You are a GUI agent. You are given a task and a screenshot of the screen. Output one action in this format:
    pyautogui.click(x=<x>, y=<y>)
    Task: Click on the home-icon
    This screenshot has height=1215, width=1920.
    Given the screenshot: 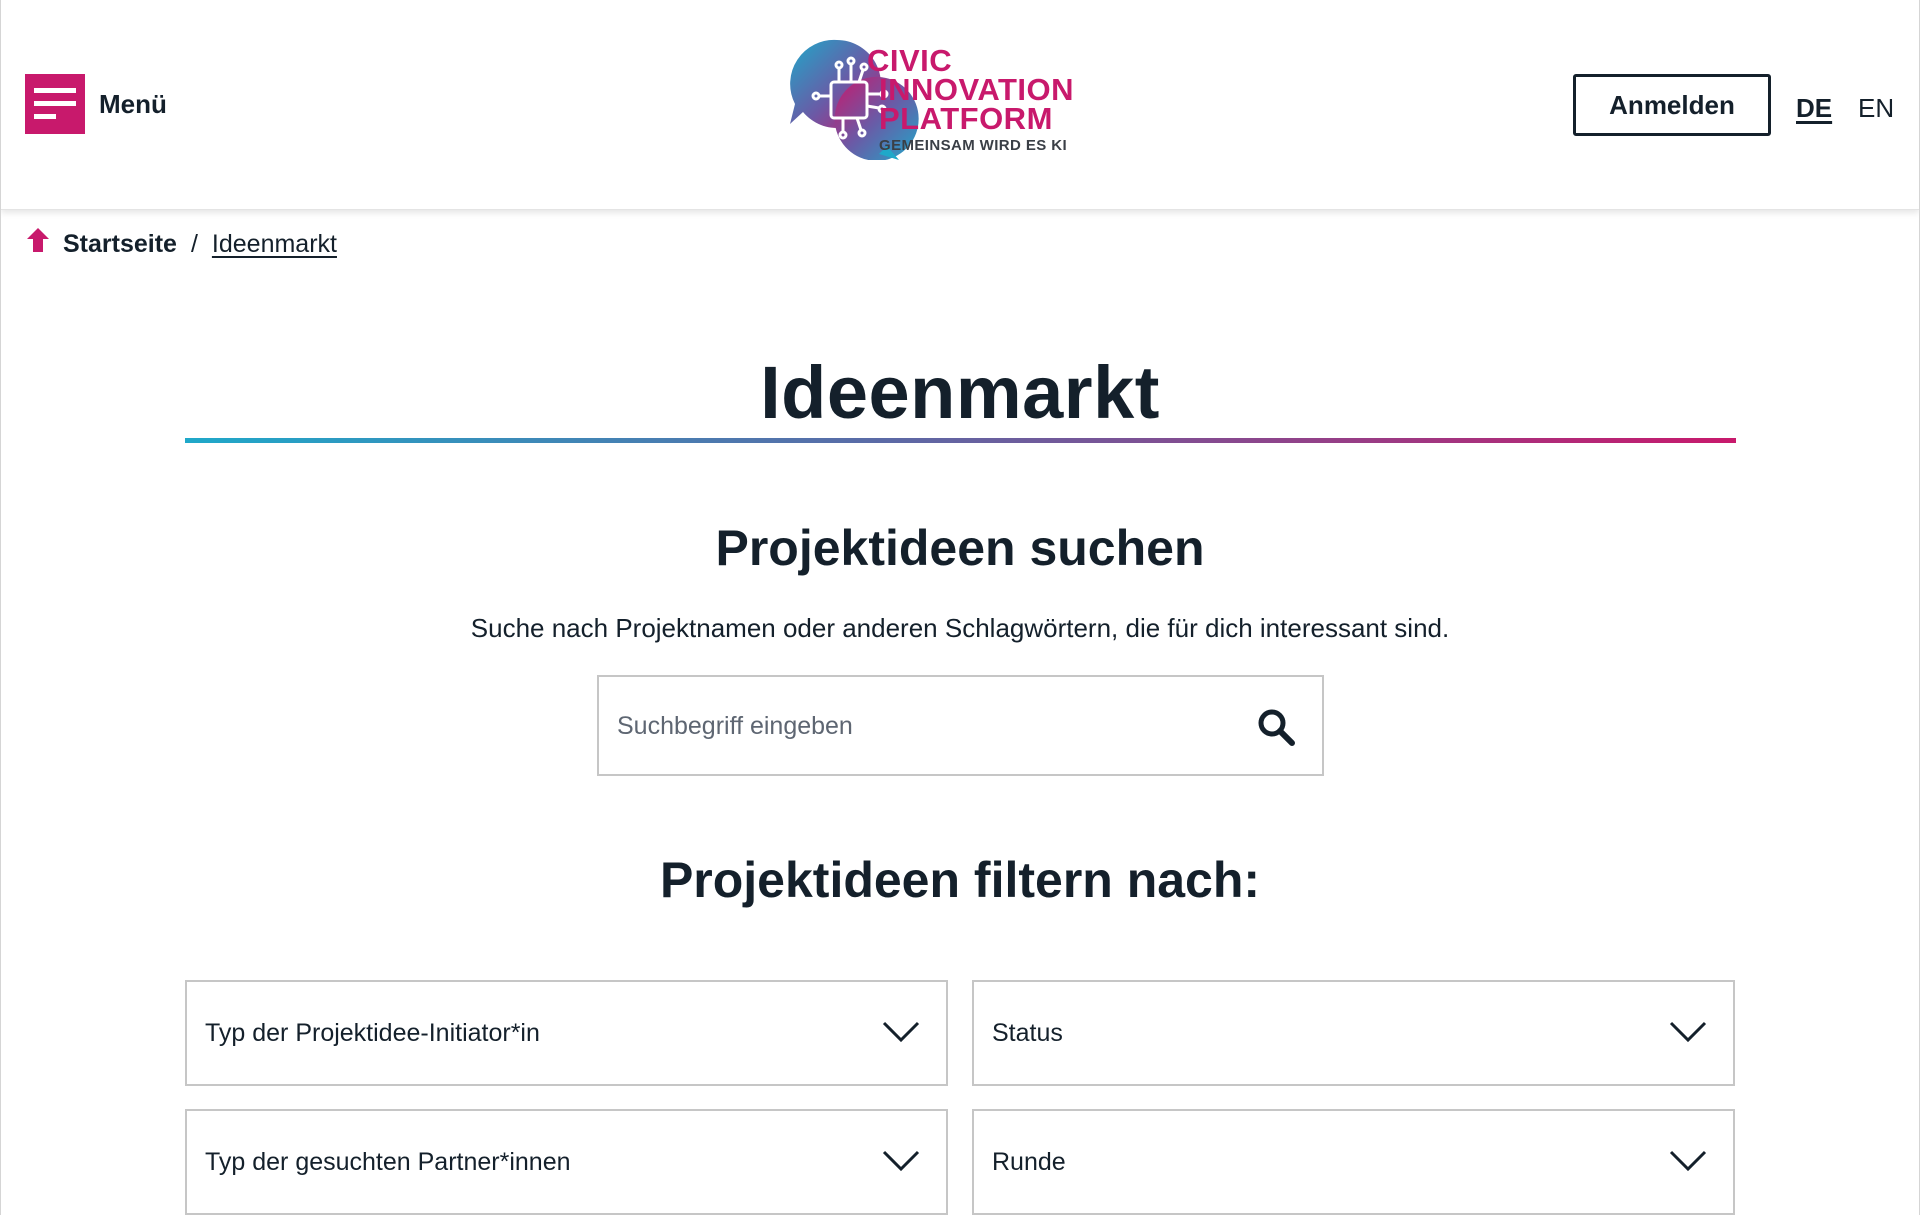 What is the action you would take?
    pyautogui.click(x=38, y=240)
    